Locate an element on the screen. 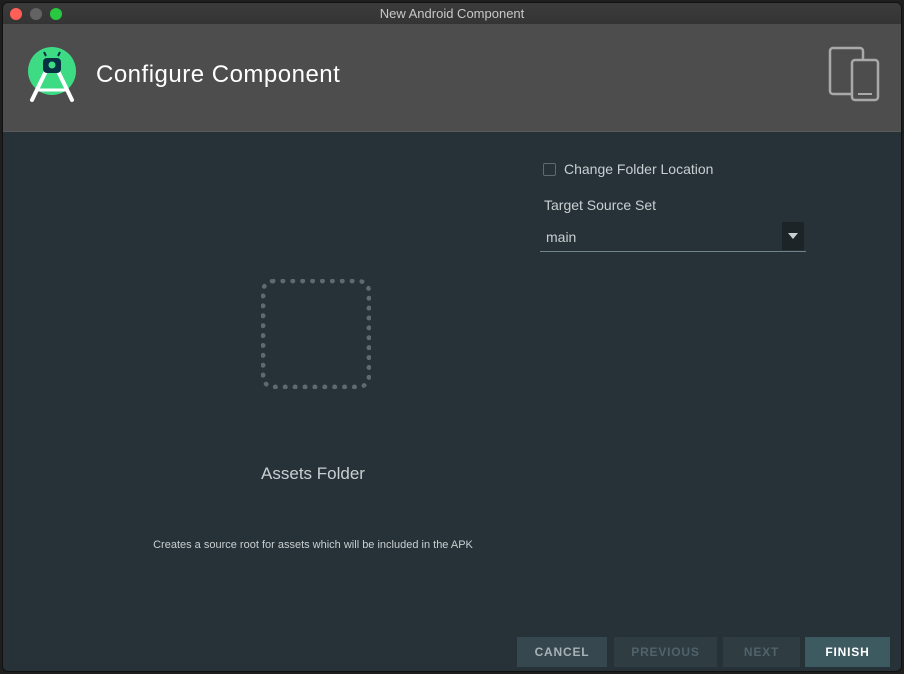  change-folder-location-label: Change Folder Location is located at coordinates (639, 169).